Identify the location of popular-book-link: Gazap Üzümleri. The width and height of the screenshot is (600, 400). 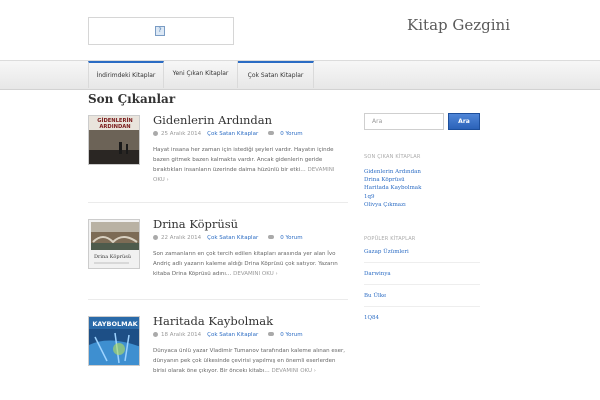
(386, 252).